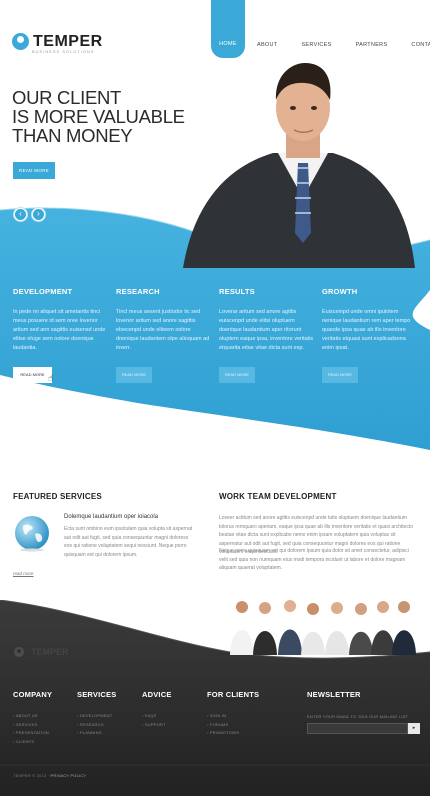 This screenshot has height=796, width=430. I want to click on chevron-left-icon: ‹, so click(20, 213).